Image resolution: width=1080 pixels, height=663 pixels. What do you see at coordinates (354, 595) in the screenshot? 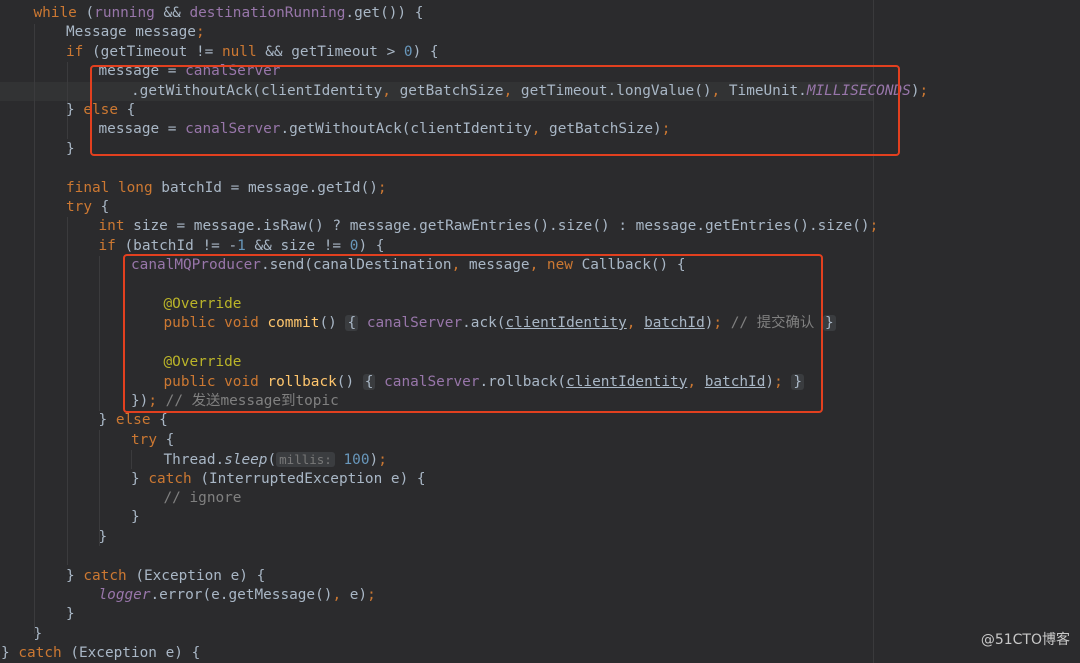
I see `code-token: e)` at bounding box center [354, 595].